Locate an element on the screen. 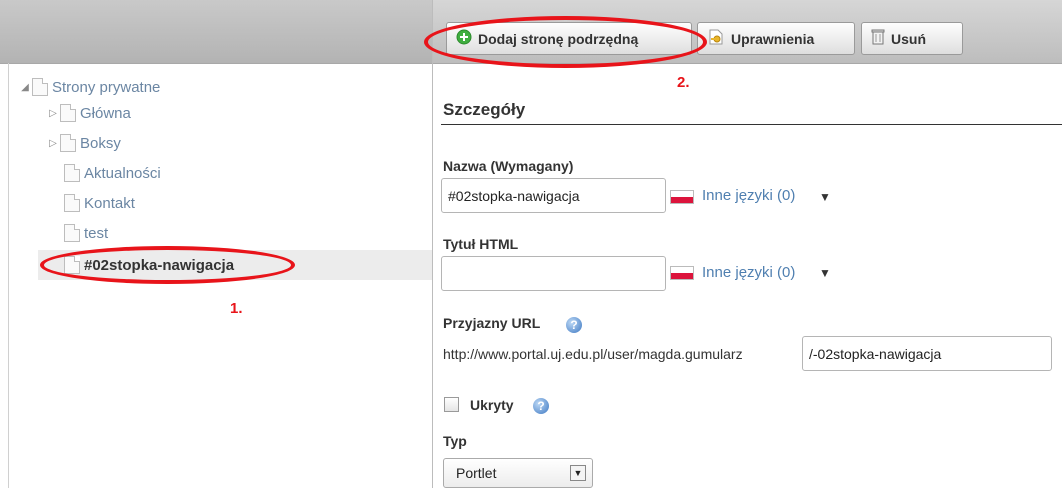  type-select: Portlet ▼ is located at coordinates (518, 473).